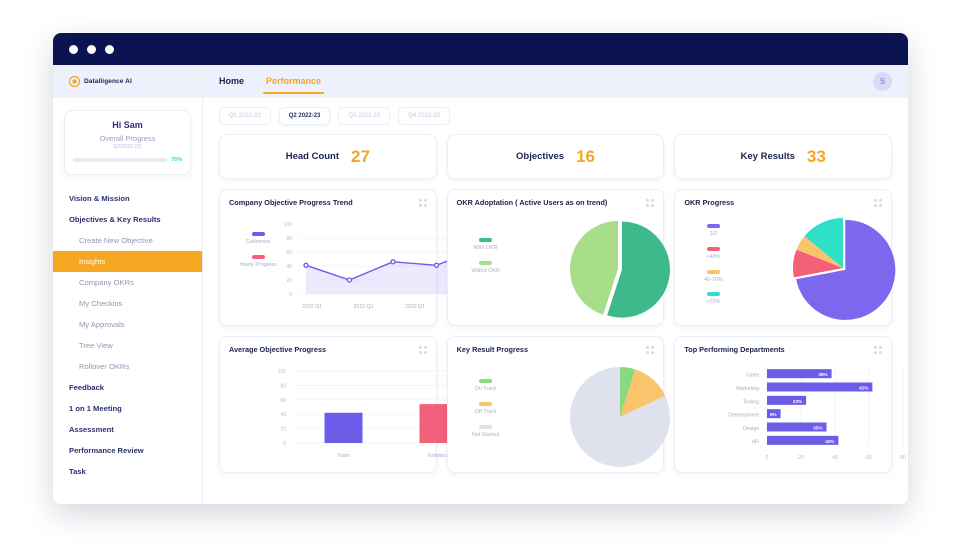  What do you see at coordinates (127, 138) in the screenshot?
I see `overall-progress-label: Overall Progress` at bounding box center [127, 138].